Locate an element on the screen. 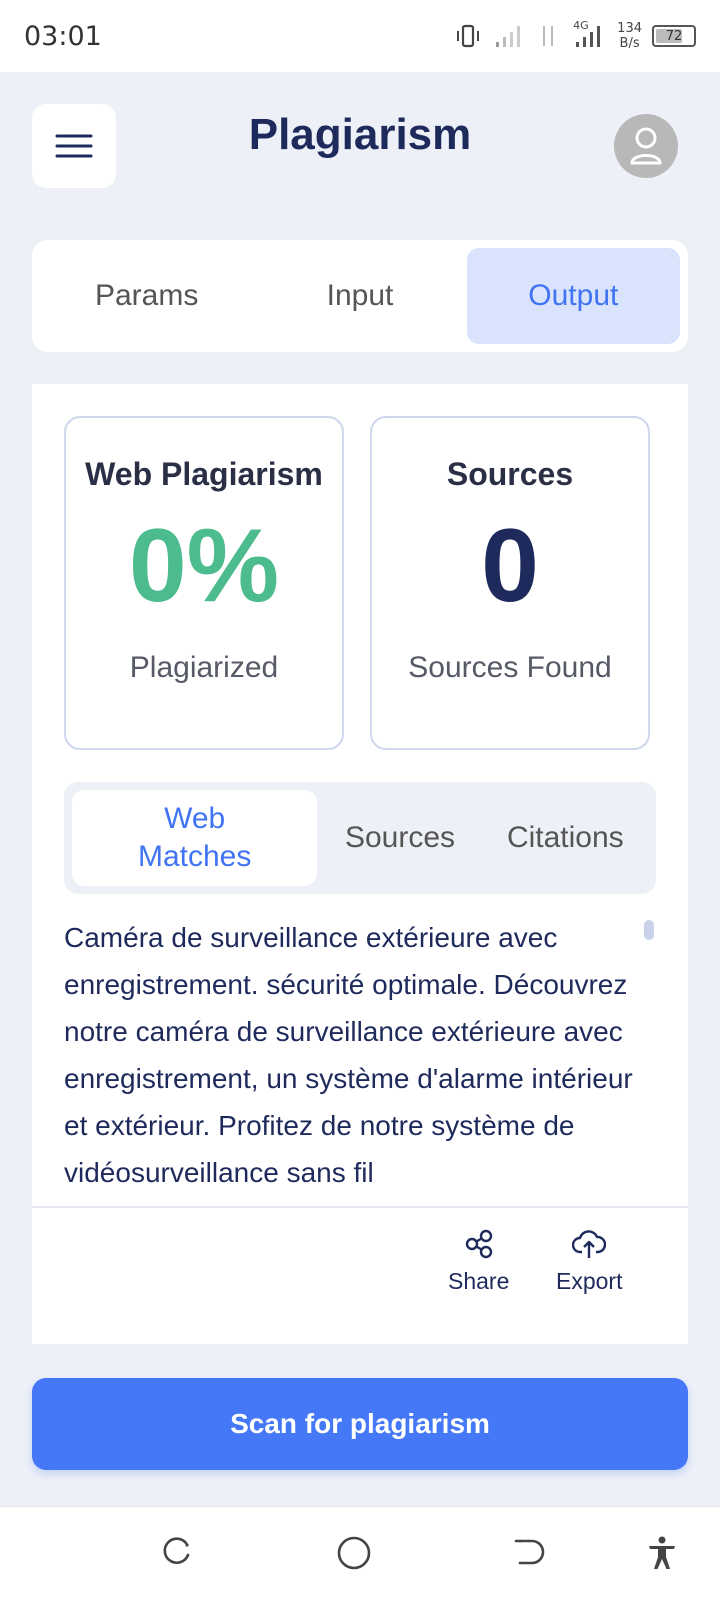 The height and width of the screenshot is (1600, 720). cloud-upload-icon is located at coordinates (589, 1244).